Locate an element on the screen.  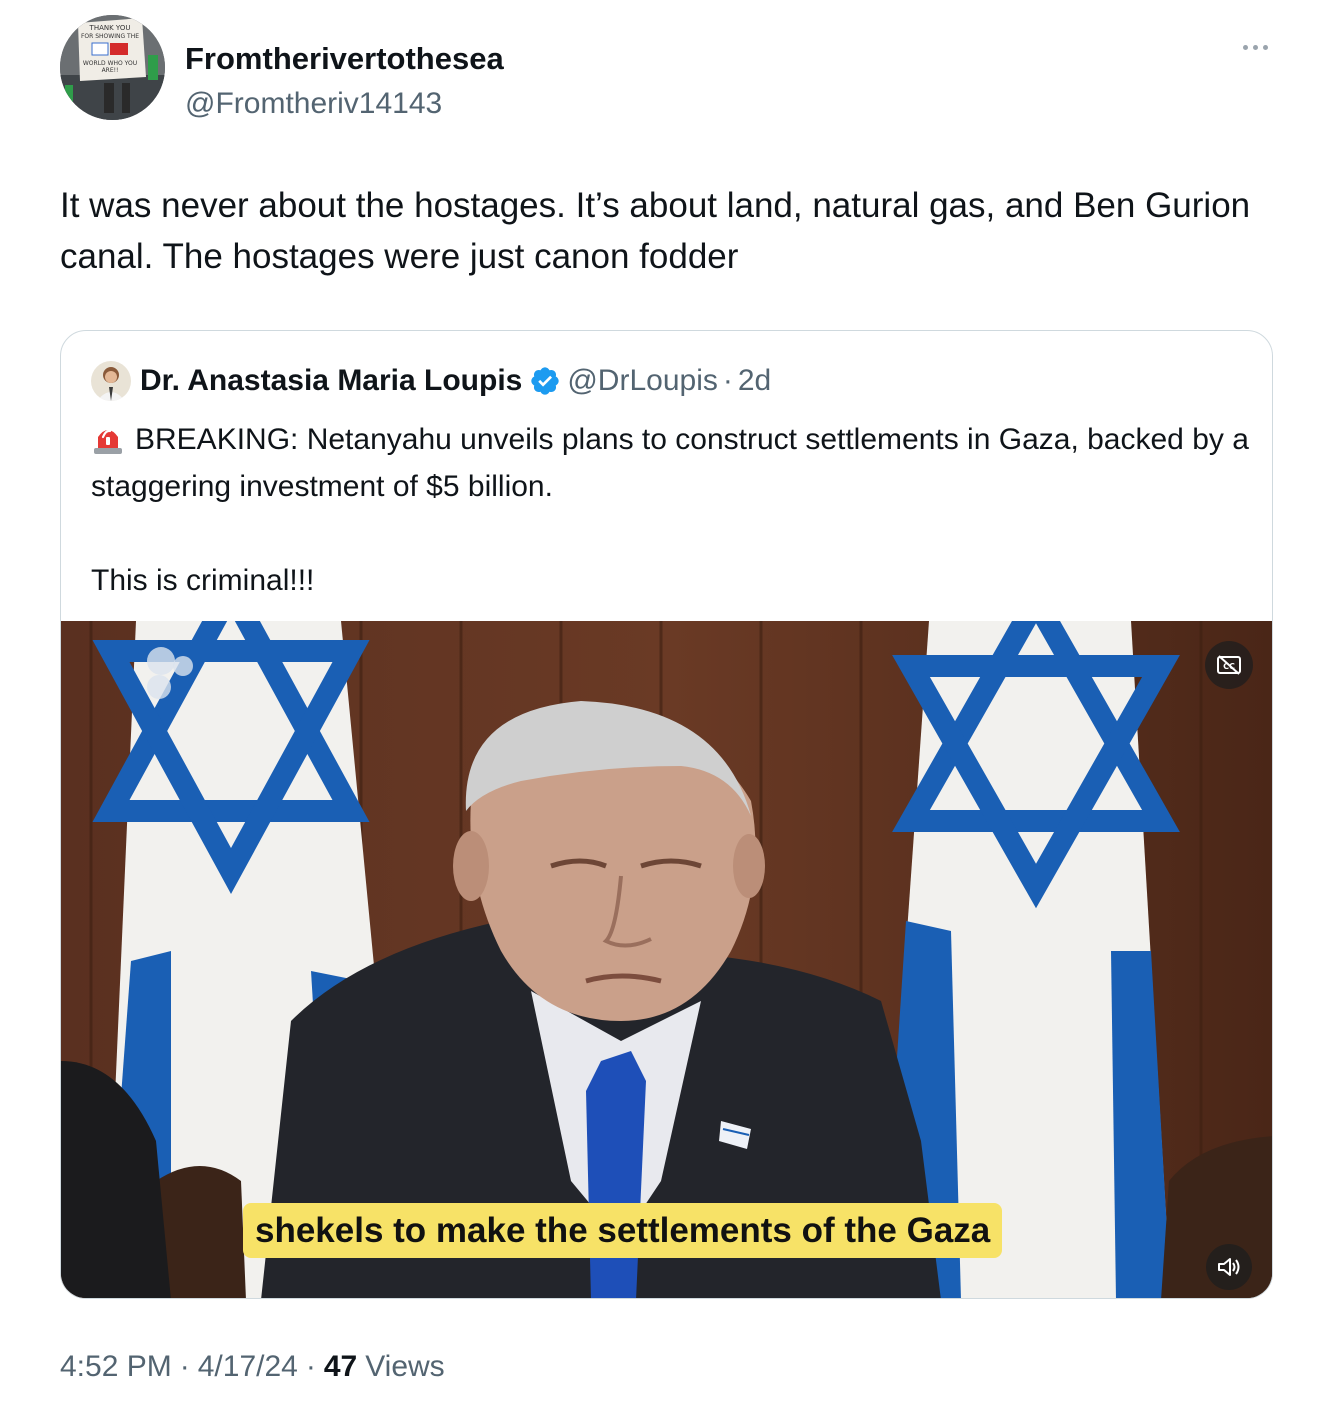
police-siren-icon is located at coordinates (108, 441).